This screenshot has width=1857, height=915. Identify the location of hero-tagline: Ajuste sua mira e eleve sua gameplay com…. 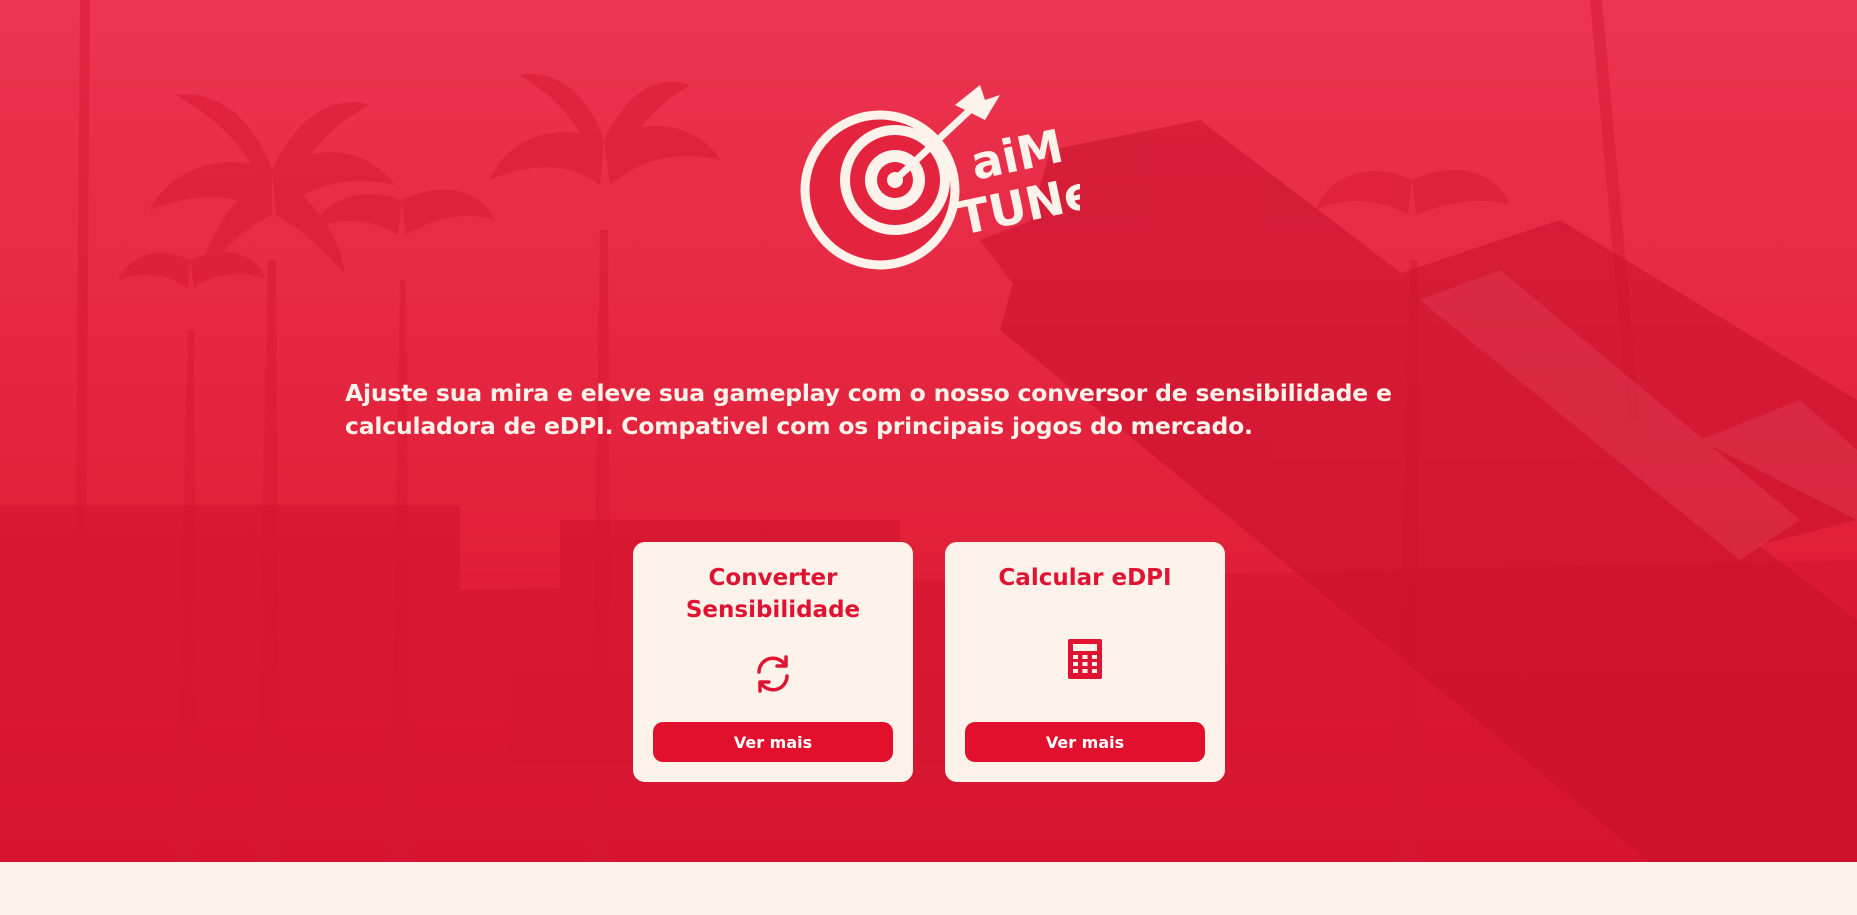
(868, 409).